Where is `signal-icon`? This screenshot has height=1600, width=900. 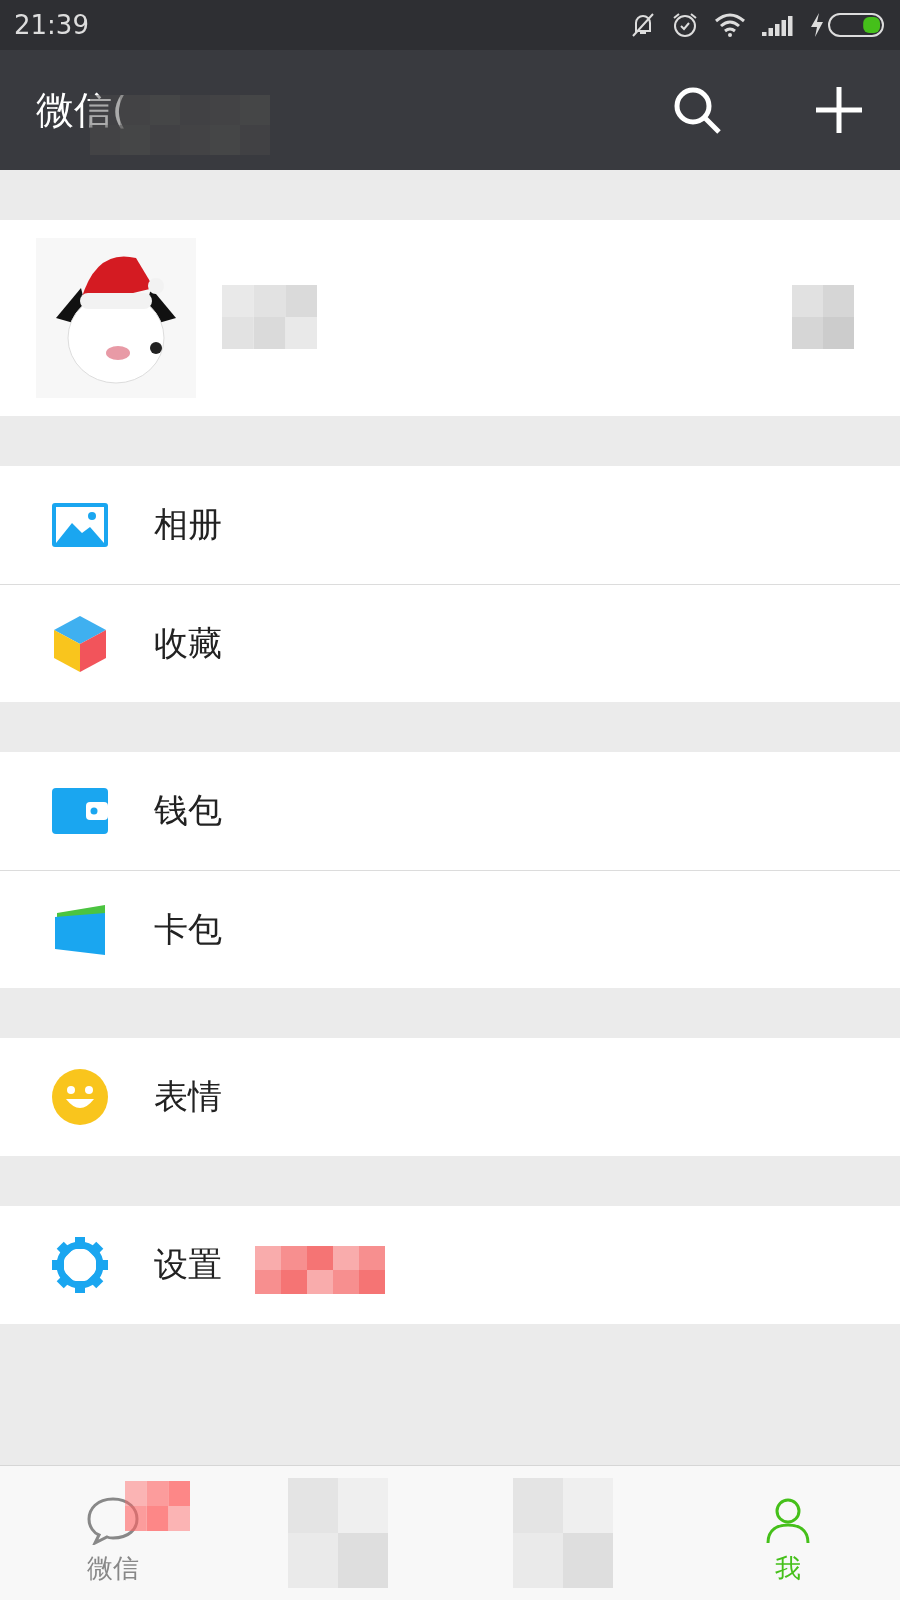
signal-icon is located at coordinates (778, 25).